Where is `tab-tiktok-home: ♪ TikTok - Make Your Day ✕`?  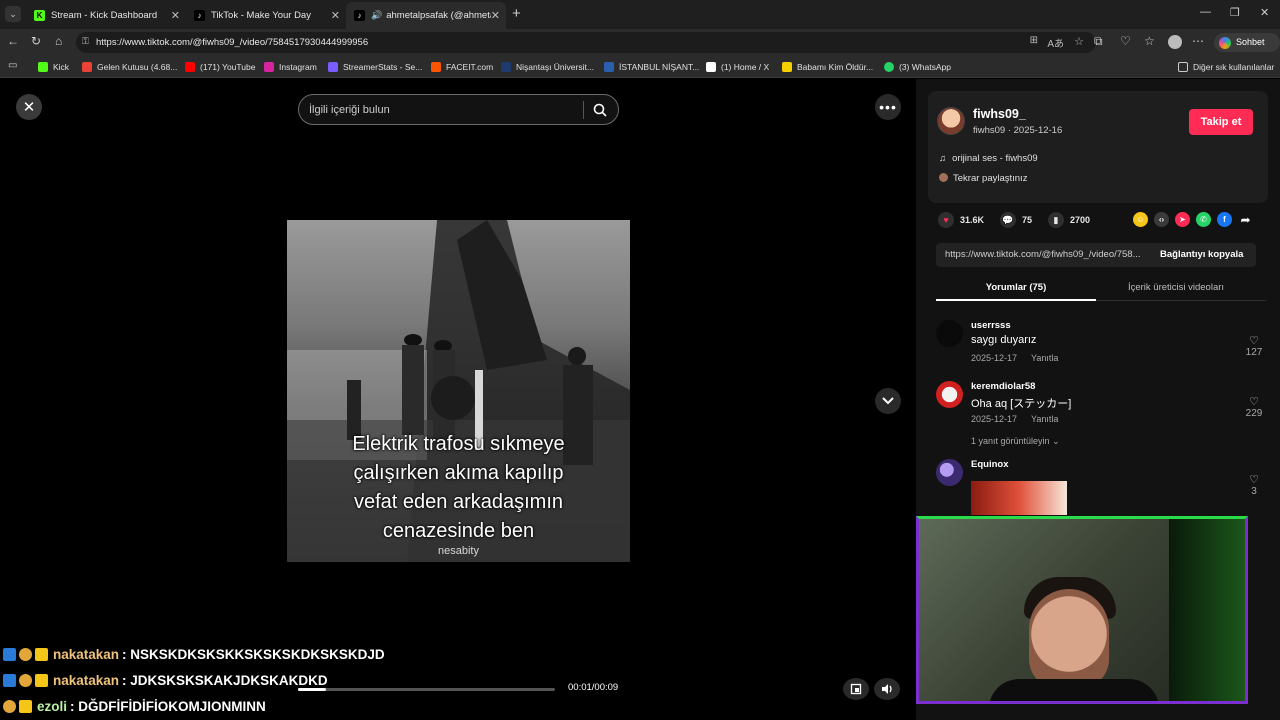
tab-tiktok-home: ♪ TikTok - Make Your Day ✕ is located at coordinates (266, 15).